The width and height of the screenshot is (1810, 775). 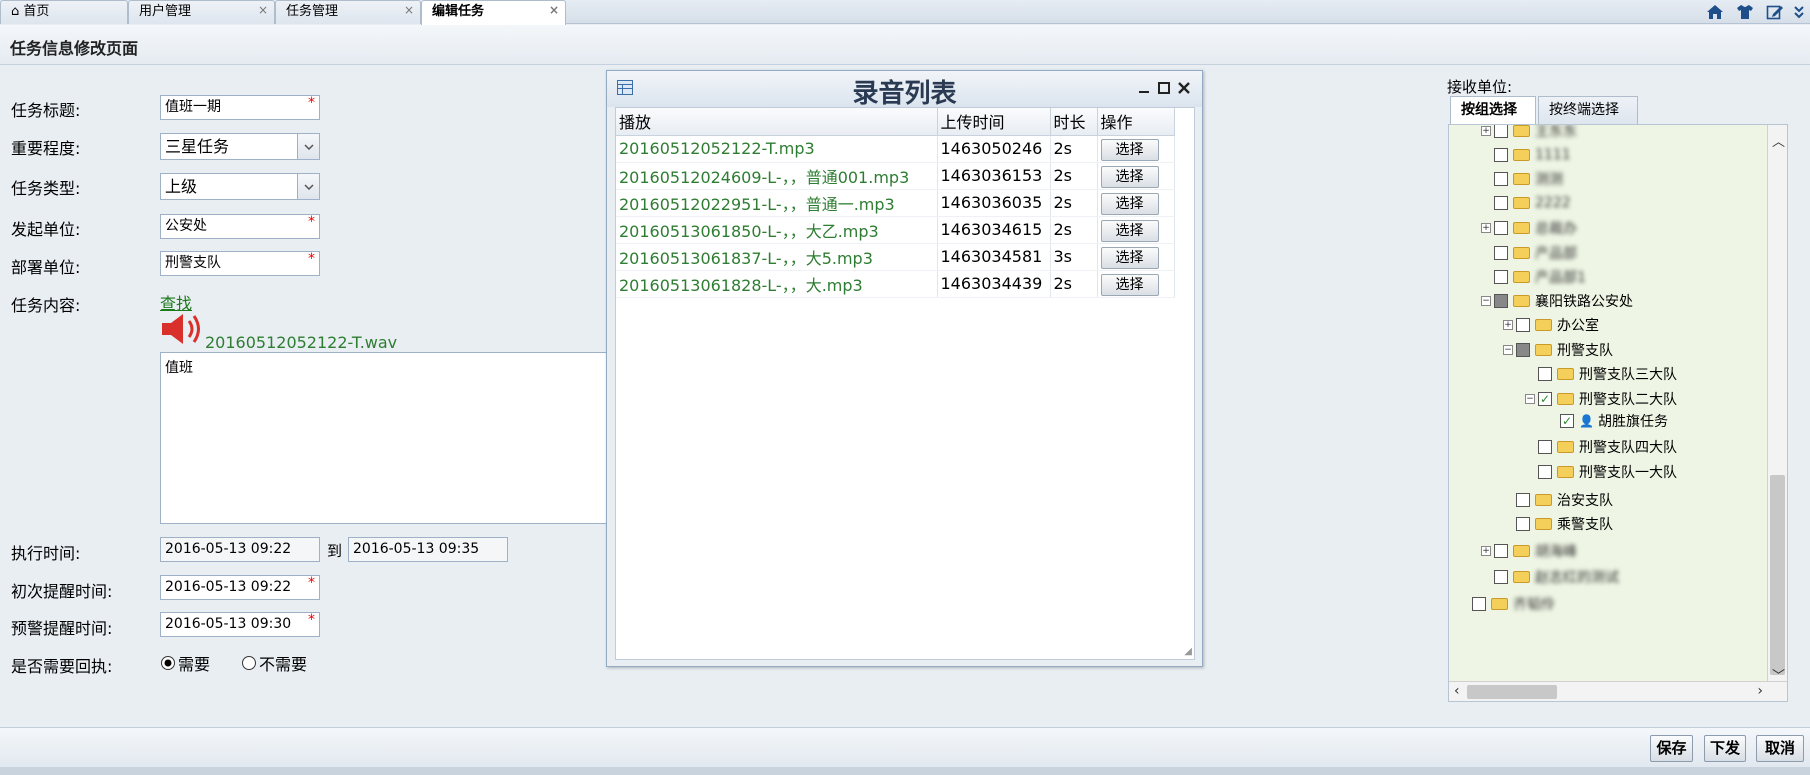 I want to click on cancel-button: 取消, so click(x=1780, y=748).